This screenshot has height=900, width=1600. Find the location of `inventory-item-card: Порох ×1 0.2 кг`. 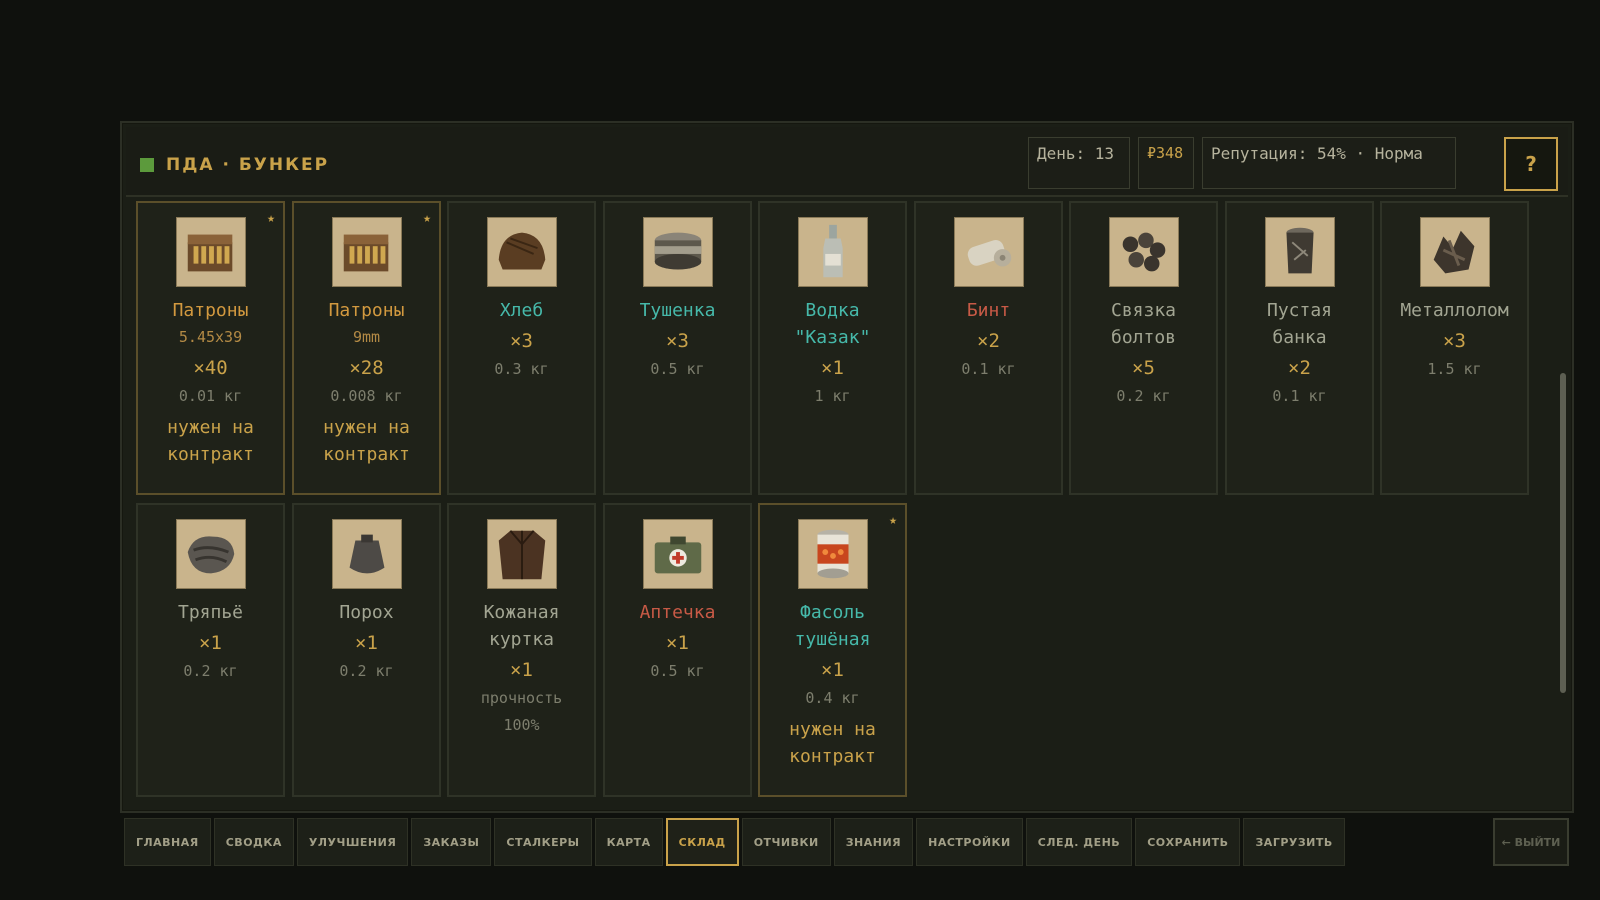

inventory-item-card: Порох ×1 0.2 кг is located at coordinates (366, 650).